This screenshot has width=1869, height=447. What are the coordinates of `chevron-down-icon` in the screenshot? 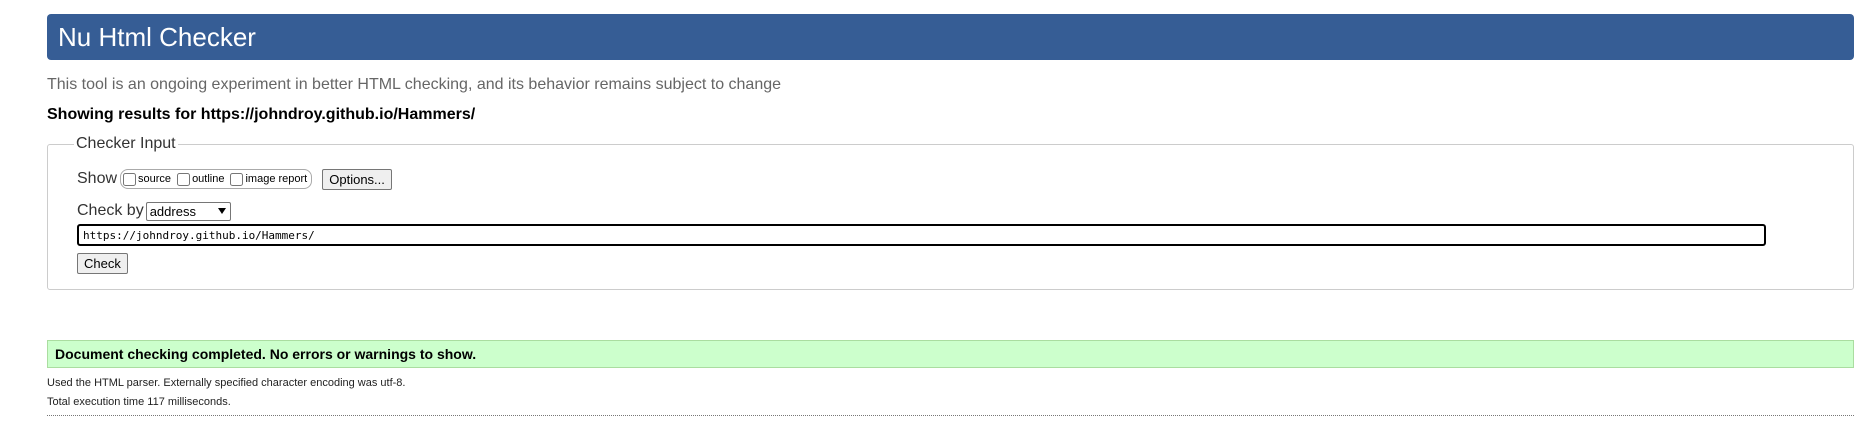 It's located at (221, 211).